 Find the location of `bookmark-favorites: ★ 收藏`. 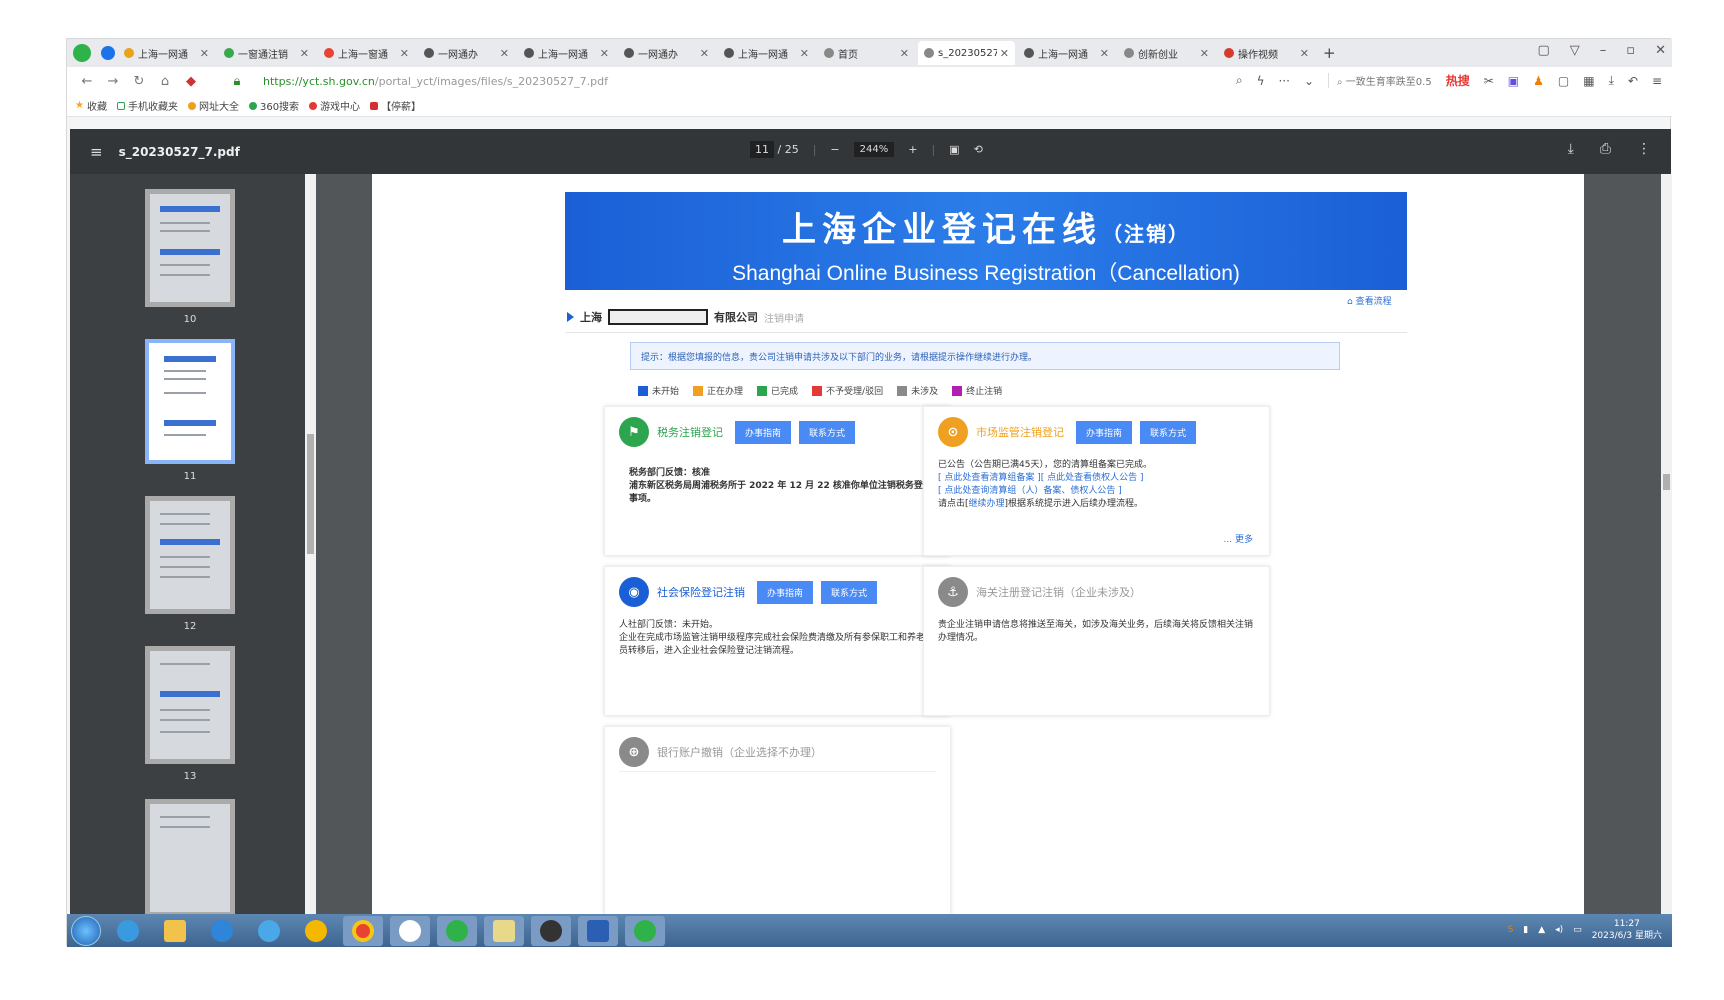

bookmark-favorites: ★ 收藏 is located at coordinates (91, 105).